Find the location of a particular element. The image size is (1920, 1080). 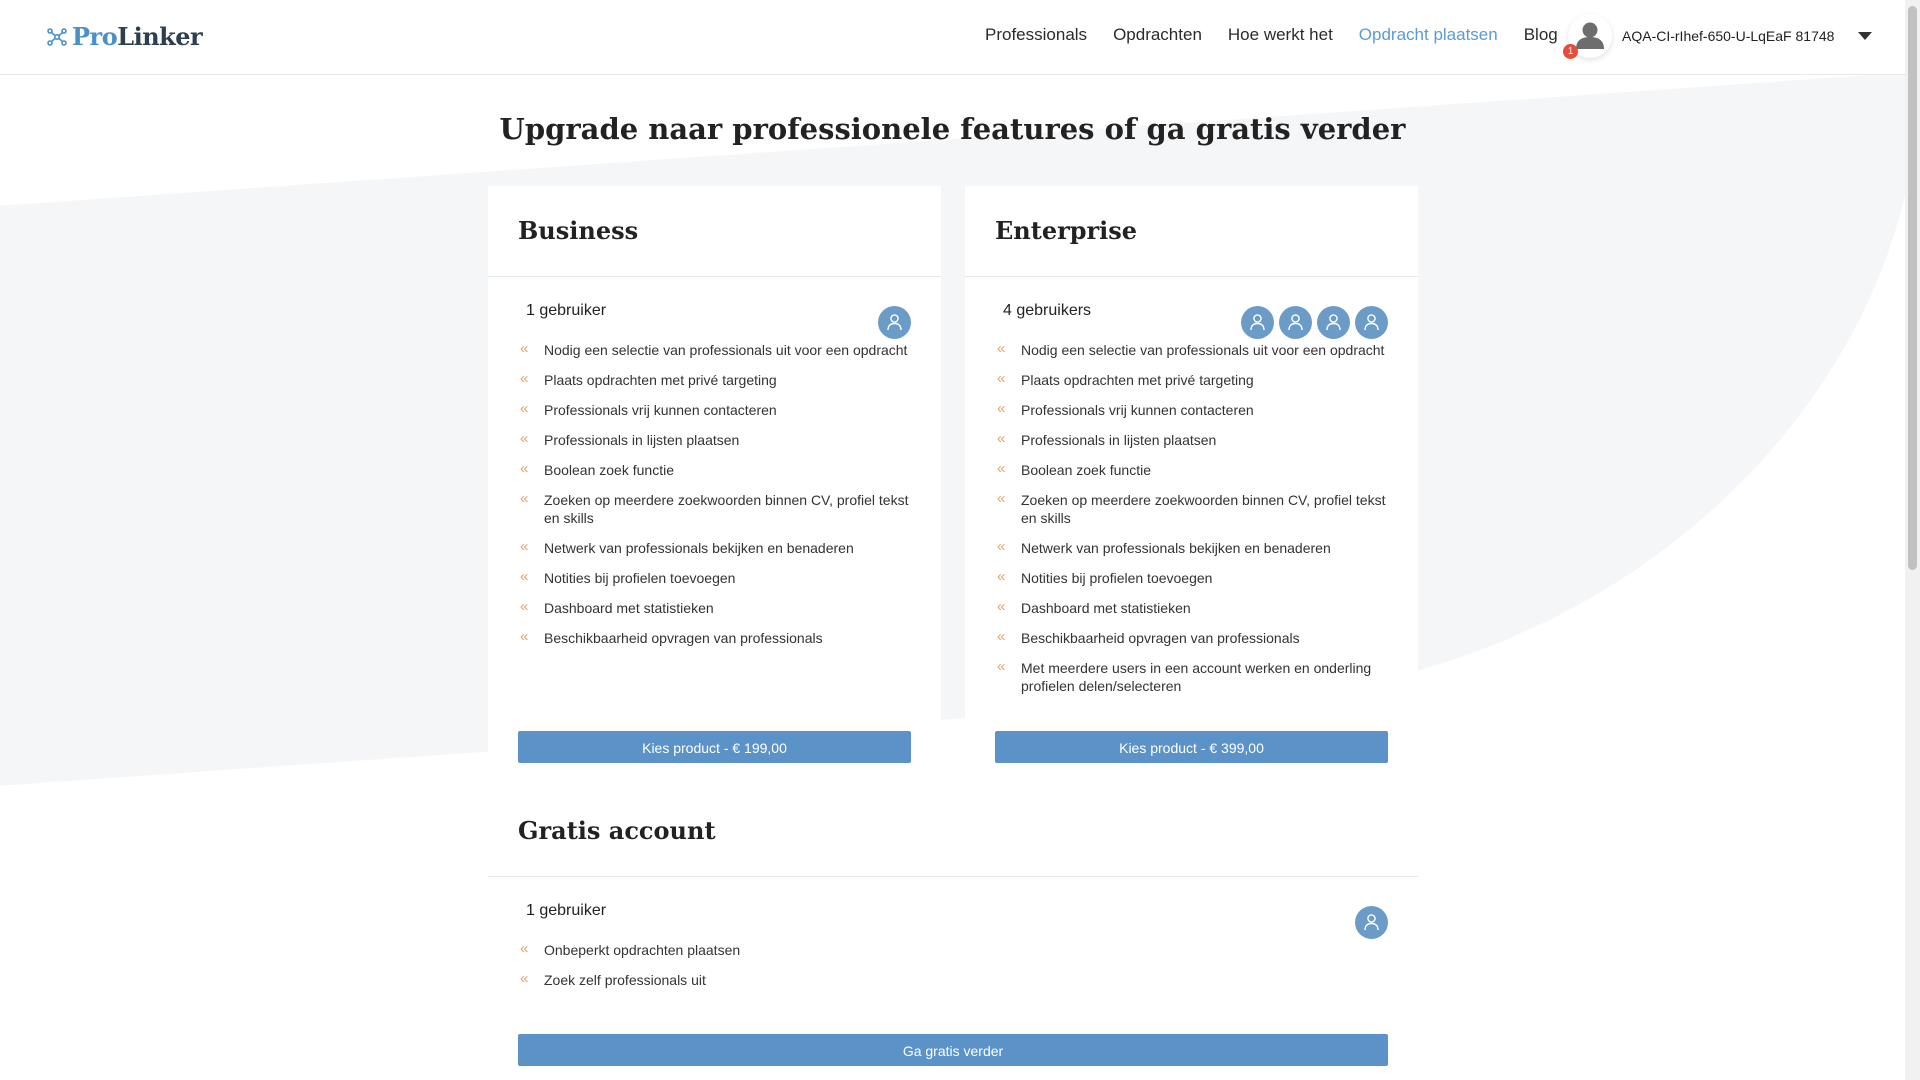

nav-blog: Blog is located at coordinates (1541, 35).